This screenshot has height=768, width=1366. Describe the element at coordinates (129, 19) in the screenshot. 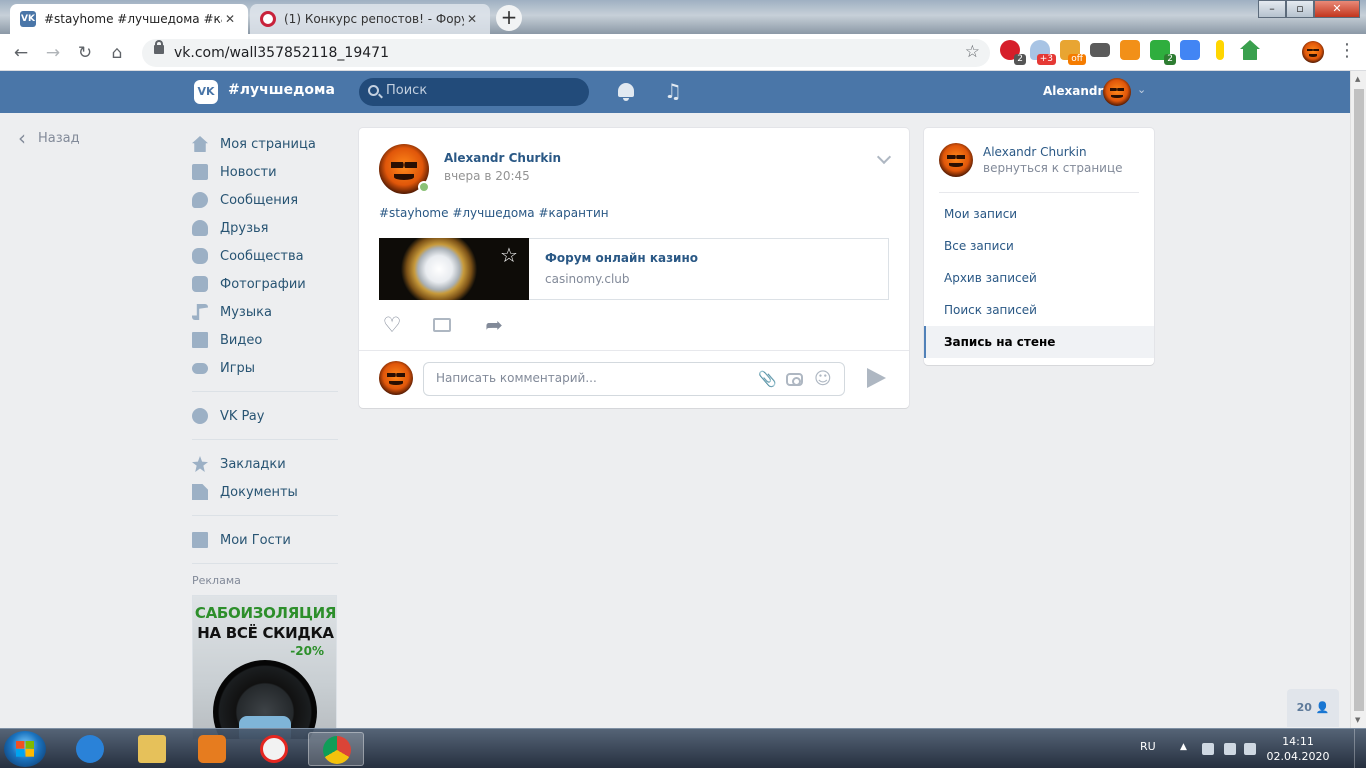

I see `tab-vk-post: VK #stayhome #лучшедома #каран ✕` at that location.